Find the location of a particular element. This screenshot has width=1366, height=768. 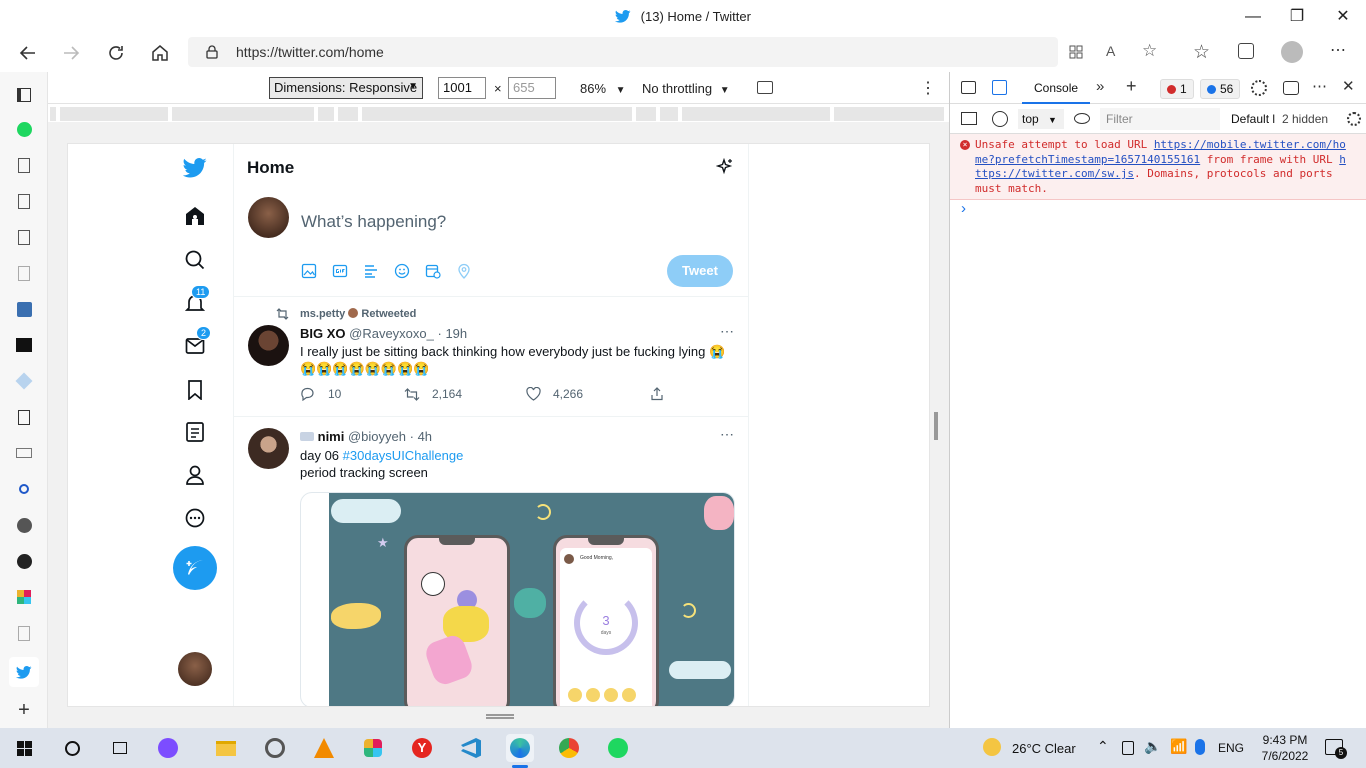

like-action: 4,266 is located at coordinates (554, 394).